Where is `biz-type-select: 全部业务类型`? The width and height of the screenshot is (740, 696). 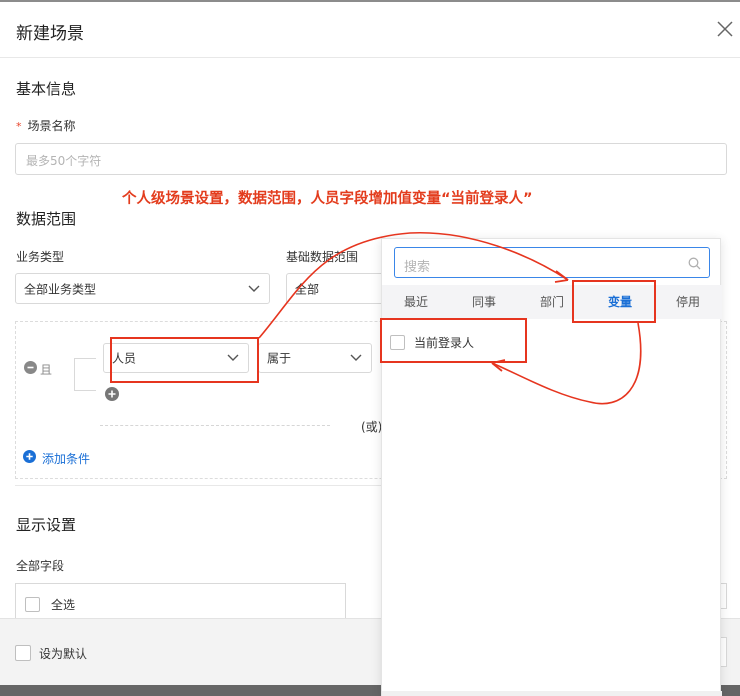 biz-type-select: 全部业务类型 is located at coordinates (142, 288).